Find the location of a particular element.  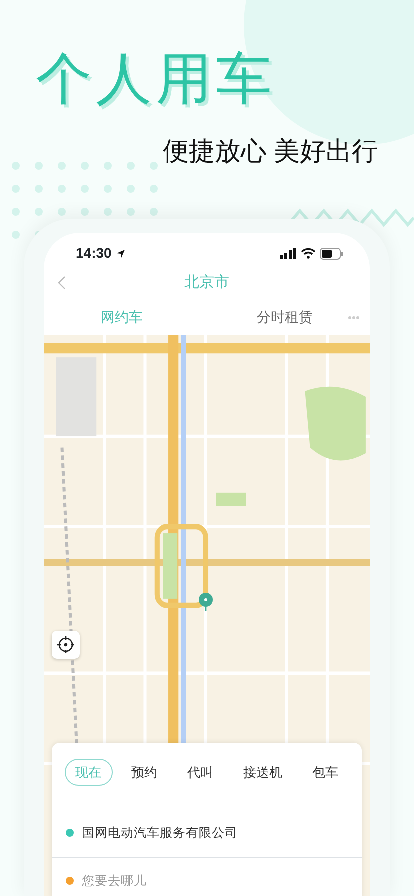

service-option: 代叫 is located at coordinates (200, 772).